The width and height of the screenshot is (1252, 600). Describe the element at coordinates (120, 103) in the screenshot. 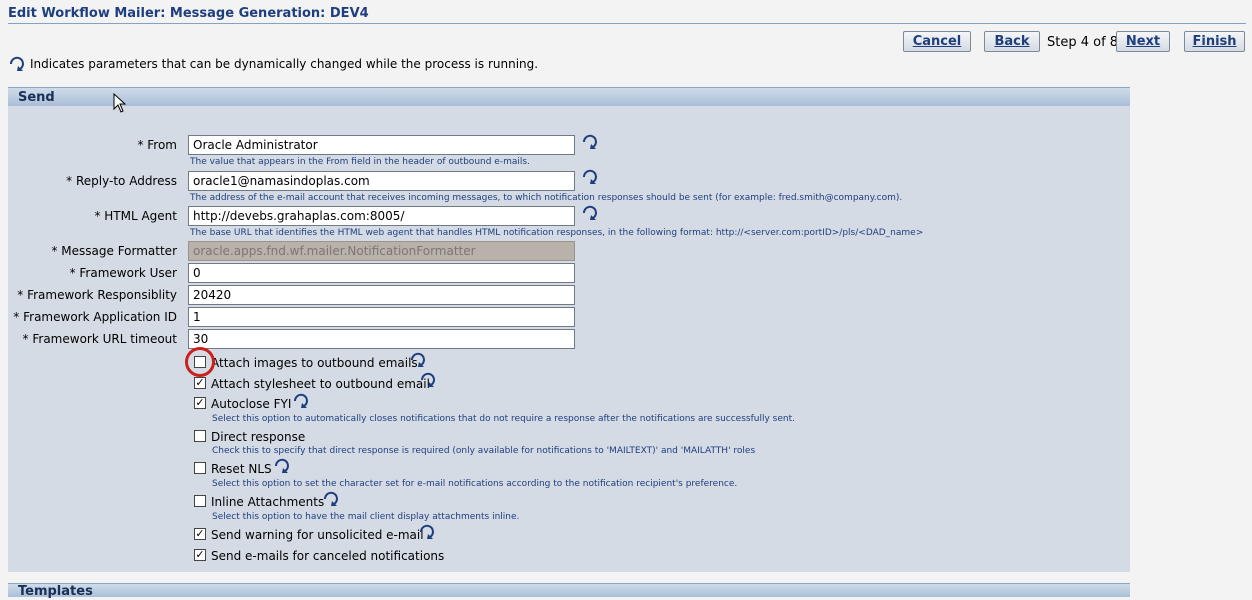

I see `mouse-cursor-icon` at that location.